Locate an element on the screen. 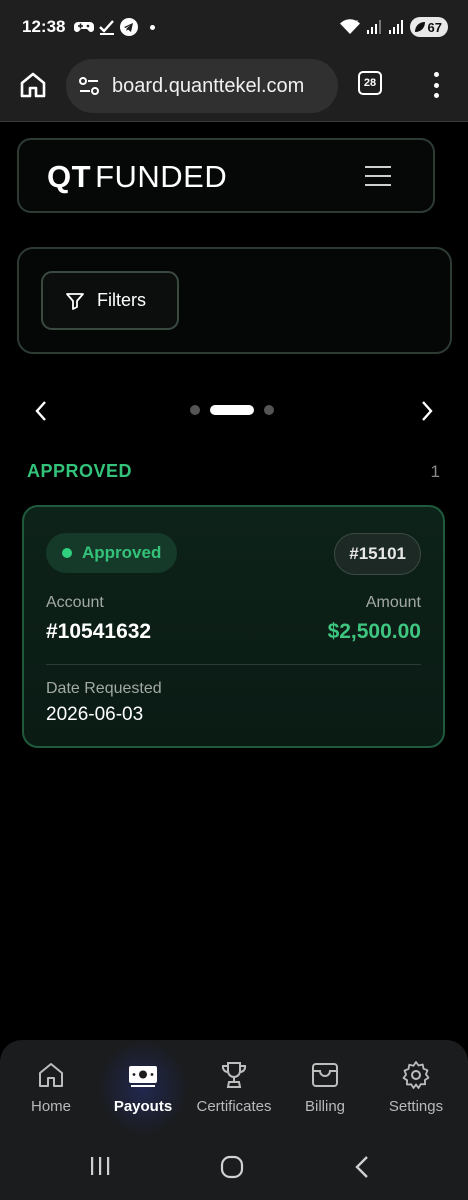 The image size is (468, 1200). trophy-icon is located at coordinates (234, 1075).